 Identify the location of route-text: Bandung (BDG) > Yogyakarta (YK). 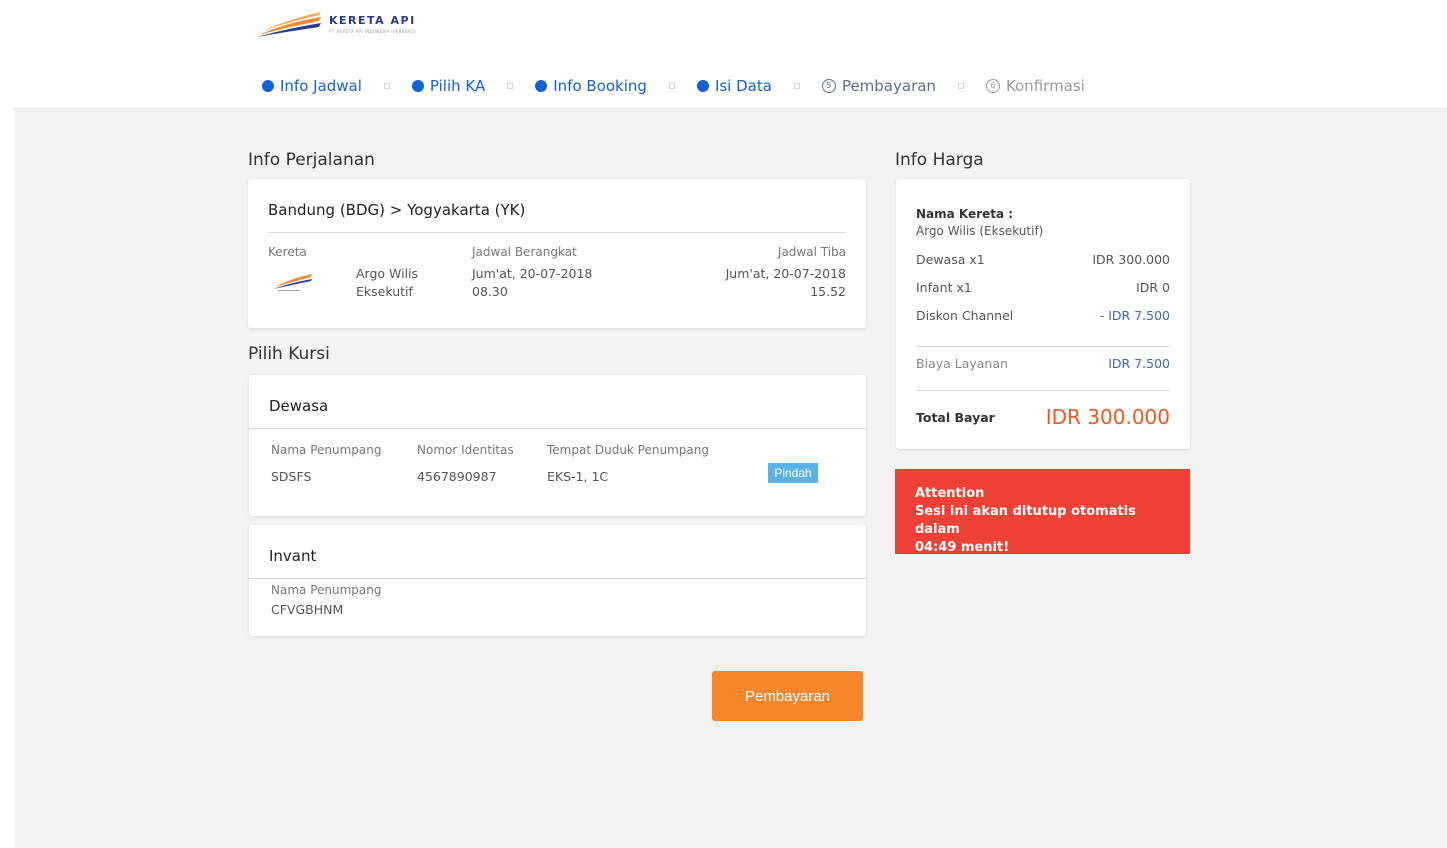
(397, 210).